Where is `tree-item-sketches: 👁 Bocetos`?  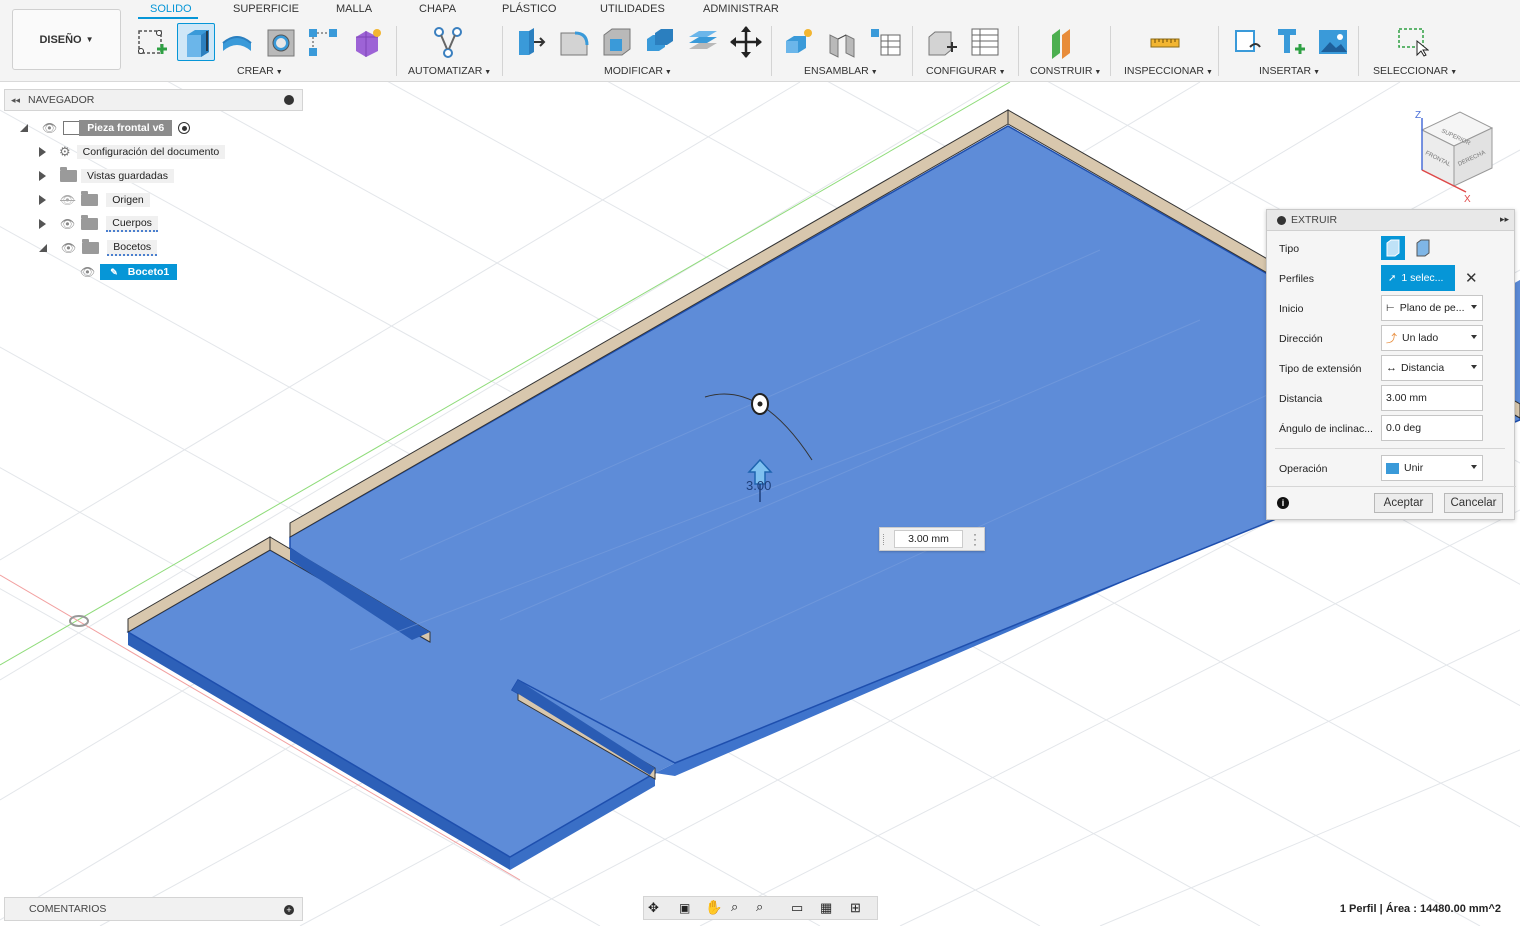
tree-item-sketches: 👁 Bocetos is located at coordinates (98, 248).